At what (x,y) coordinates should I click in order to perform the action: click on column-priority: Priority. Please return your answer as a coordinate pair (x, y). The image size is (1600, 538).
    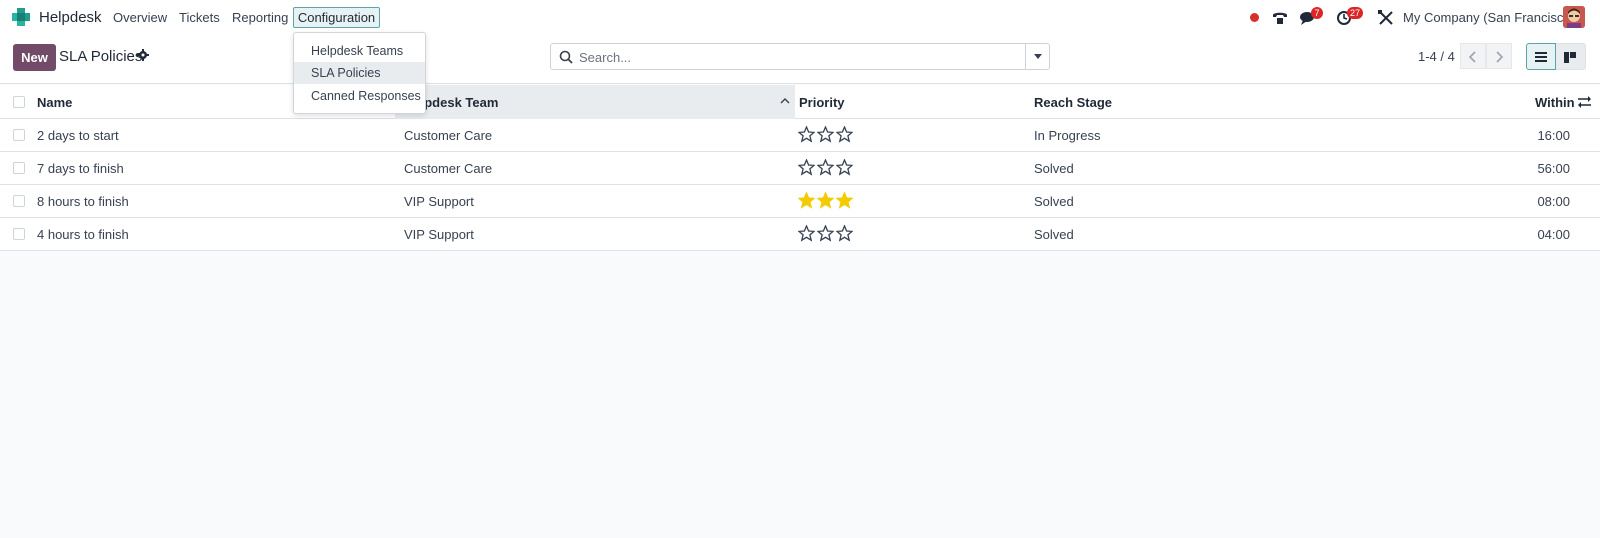
    Looking at the image, I should click on (822, 102).